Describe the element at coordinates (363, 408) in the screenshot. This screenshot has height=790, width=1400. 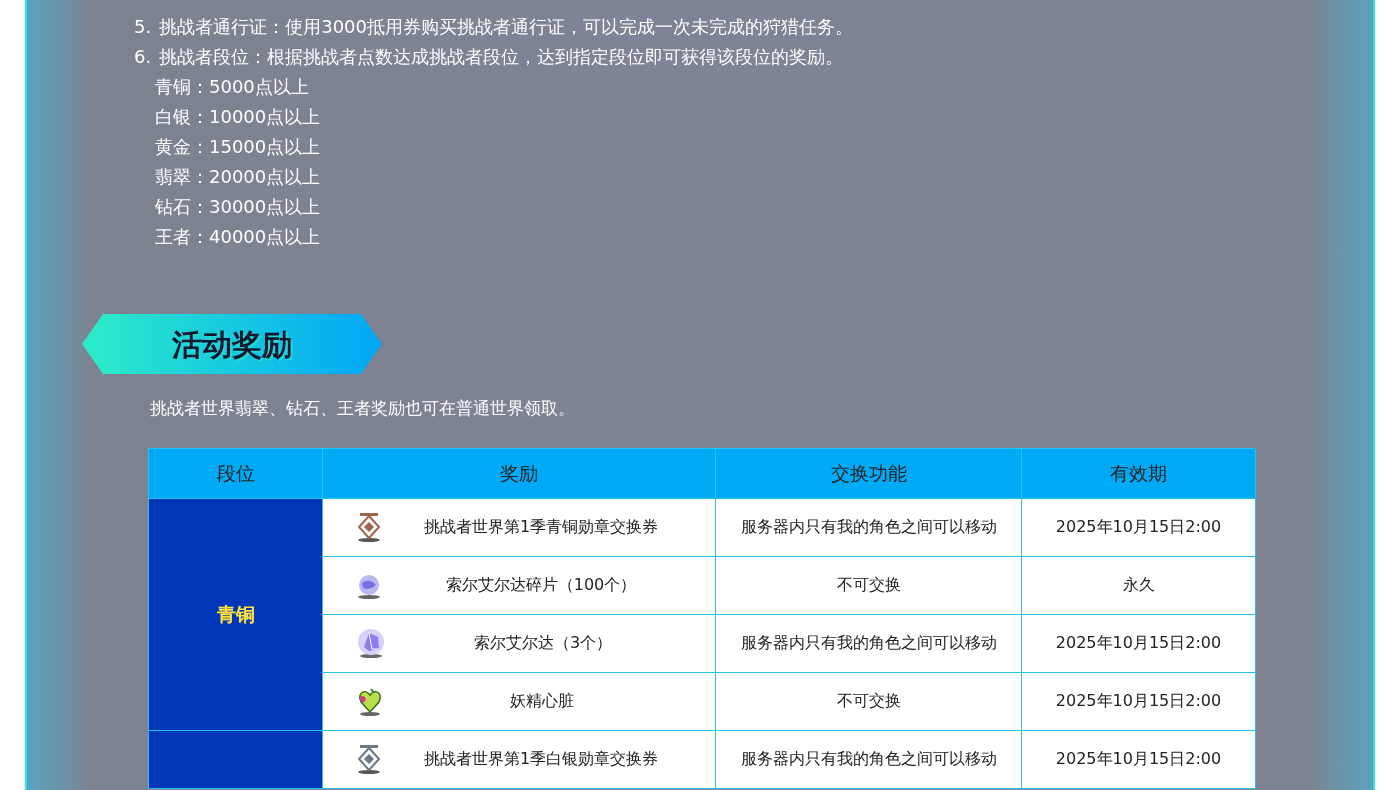
I see `note-text: 挑战者世界翡翠、钻石、王者奖励也可在普通世界领取。` at that location.